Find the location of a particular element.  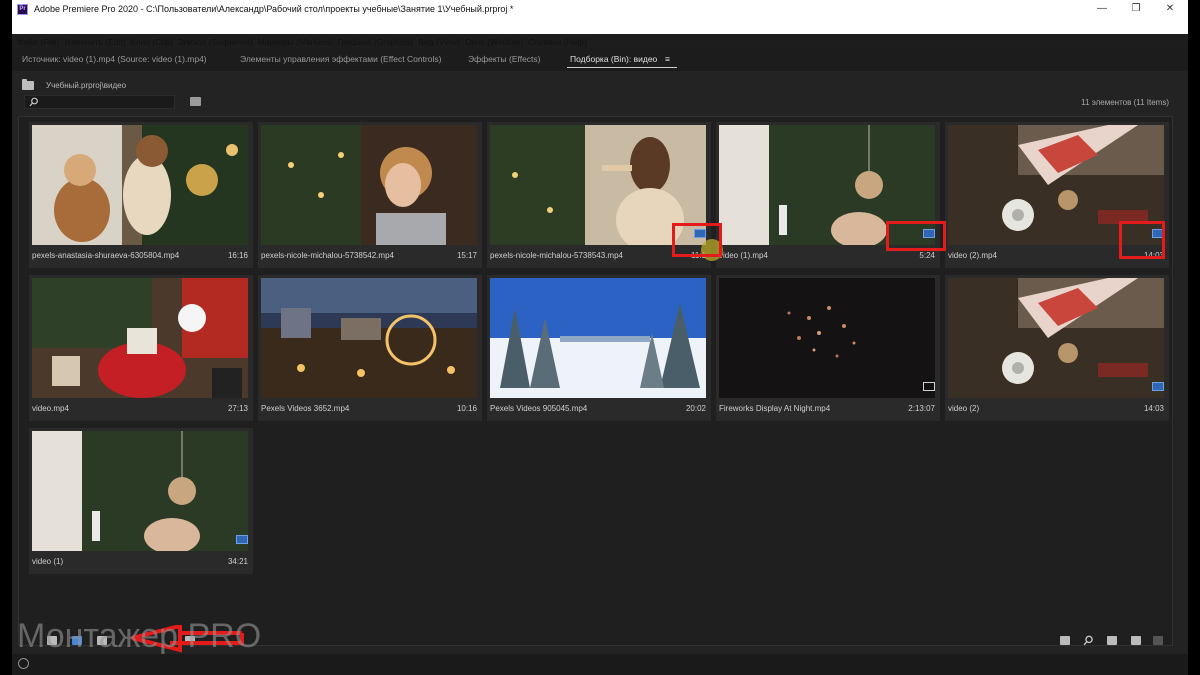

clip-duration: 34:21 is located at coordinates (237, 561).